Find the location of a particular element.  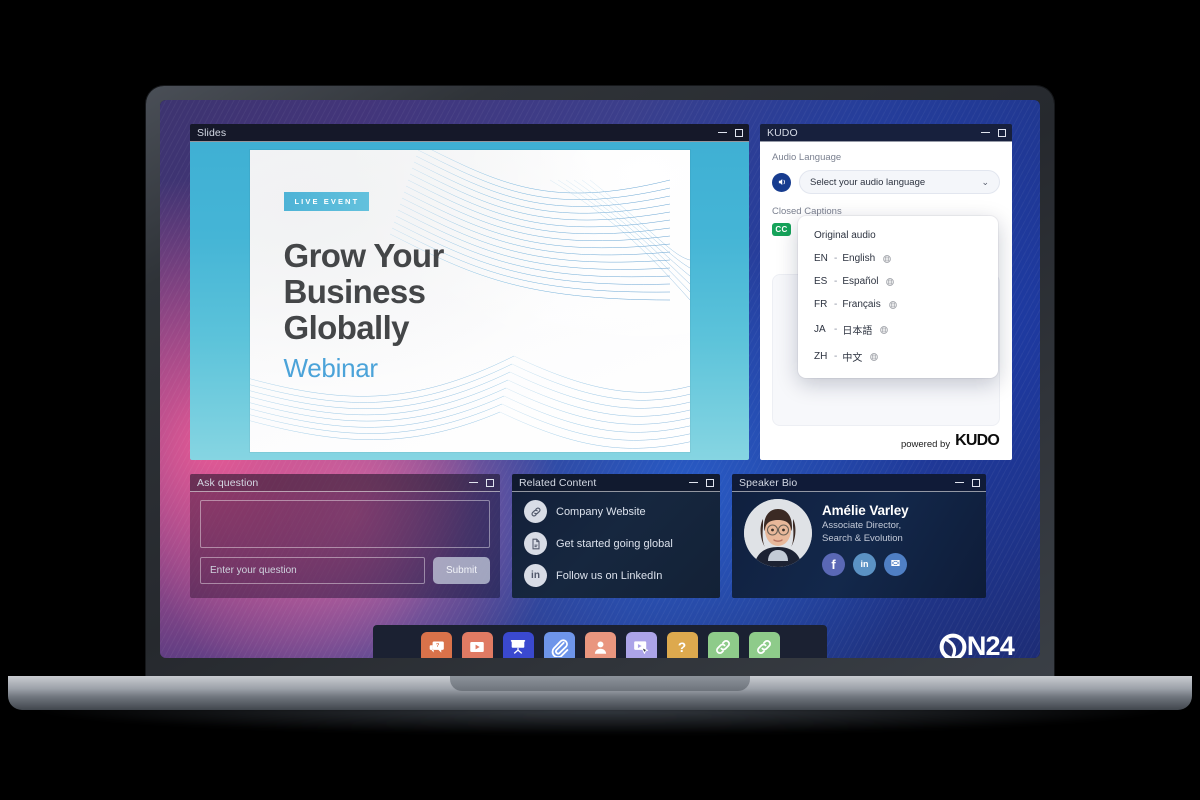

on24-crescent-icon is located at coordinates (953, 645).